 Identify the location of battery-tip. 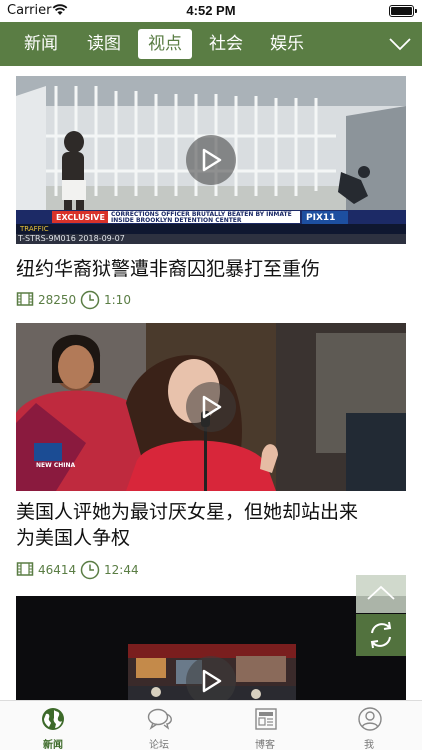
(416, 11).